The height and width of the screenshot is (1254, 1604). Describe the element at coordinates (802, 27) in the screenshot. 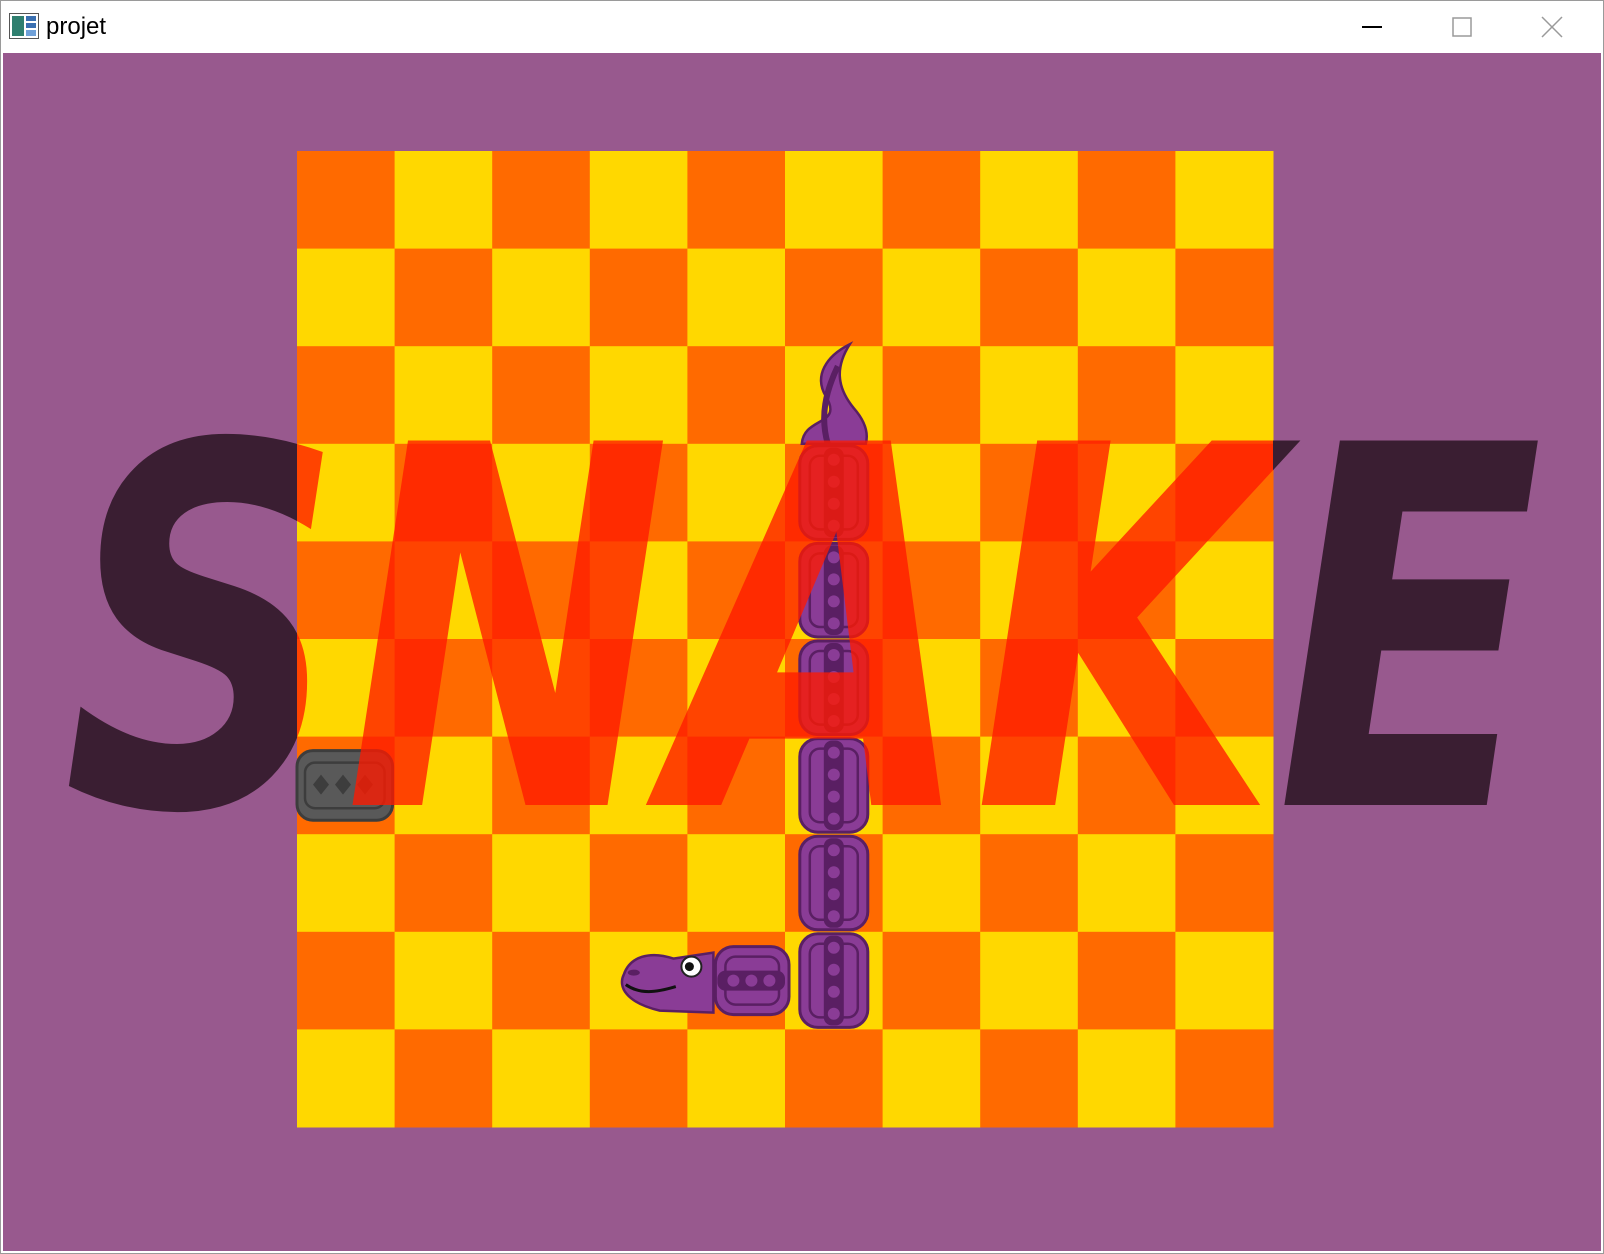

I see `title-bar: projet` at that location.